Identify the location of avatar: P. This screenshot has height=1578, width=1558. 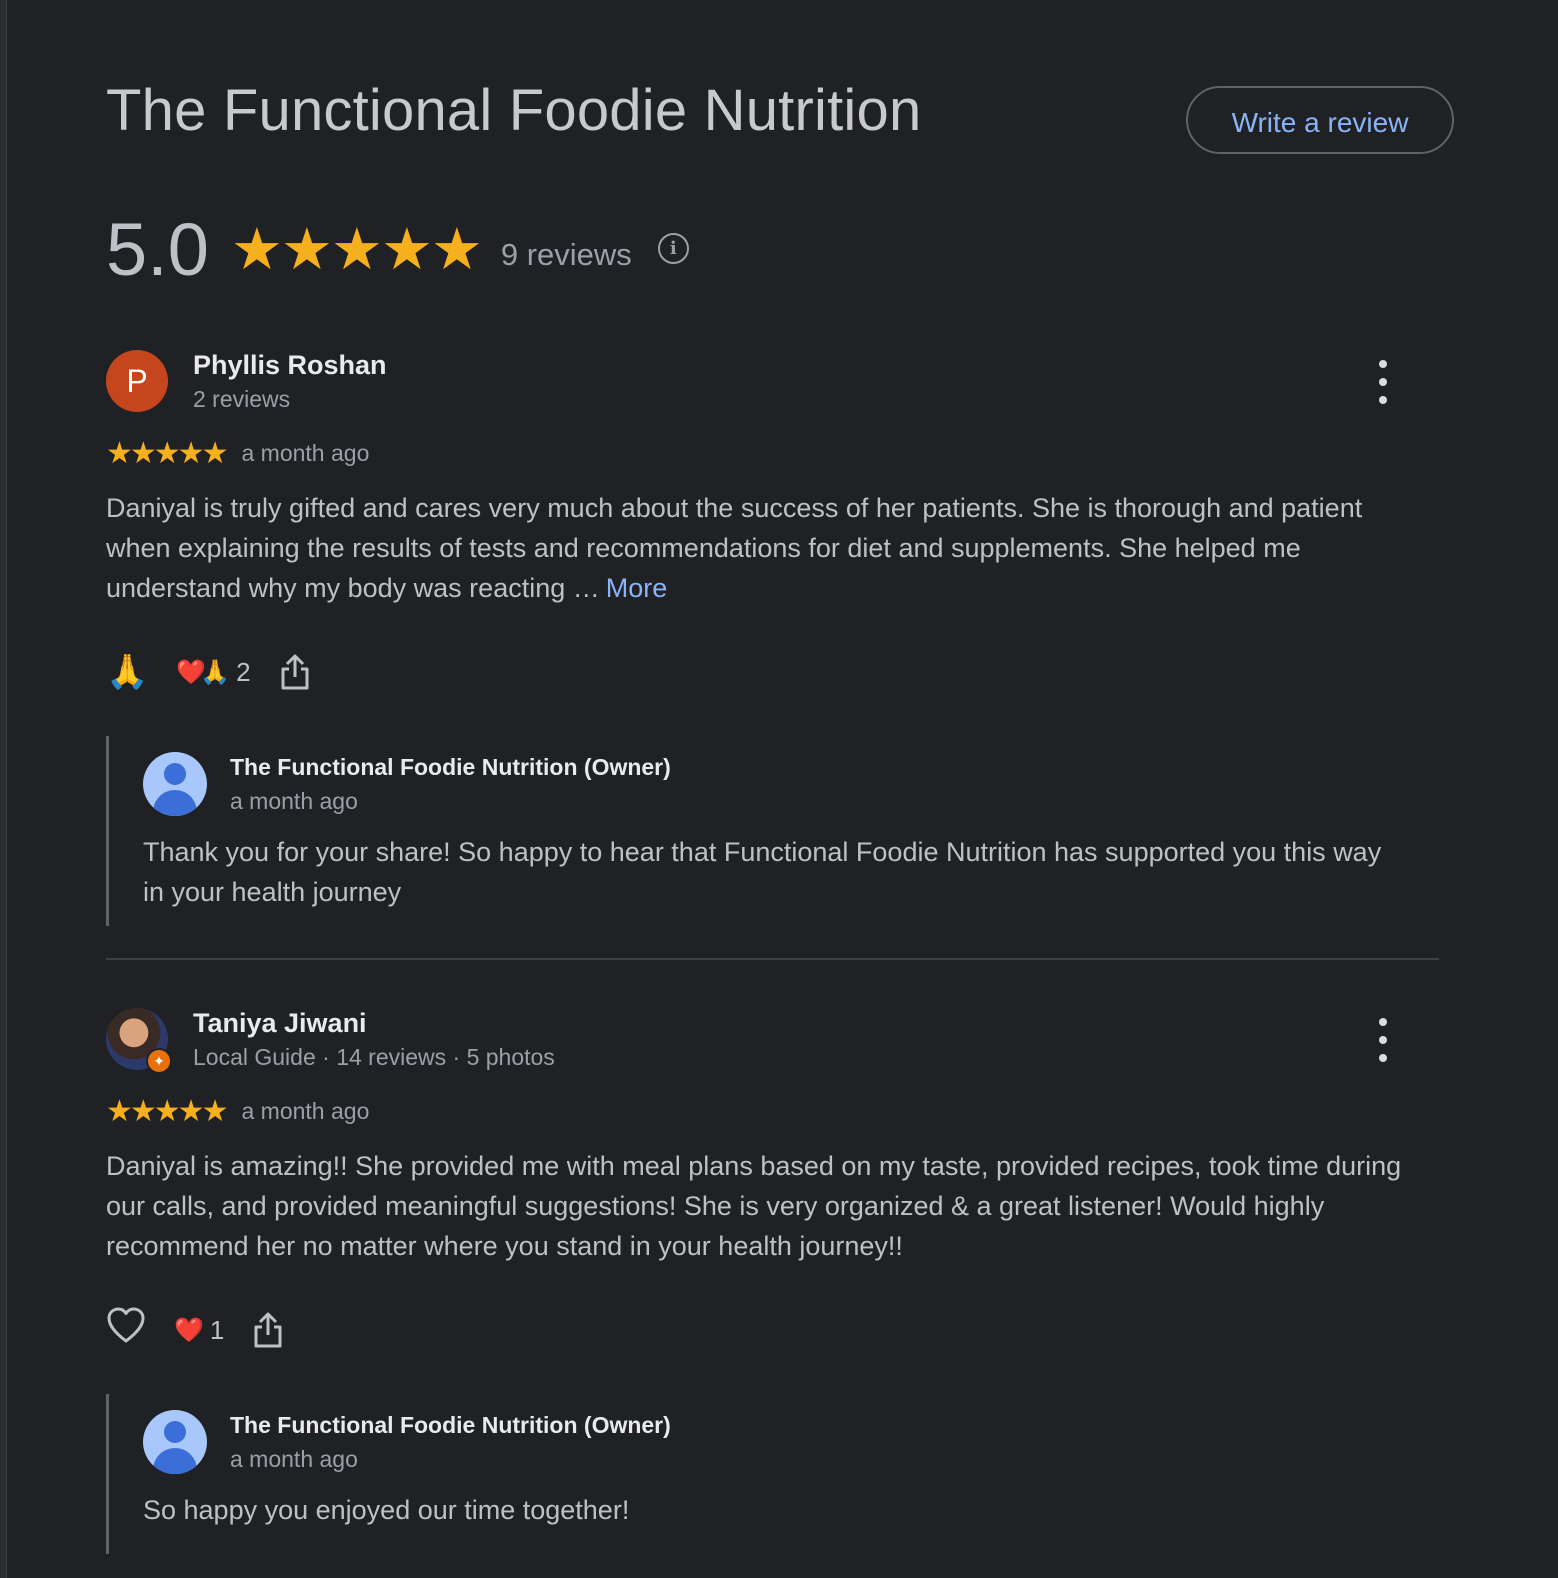
(137, 381).